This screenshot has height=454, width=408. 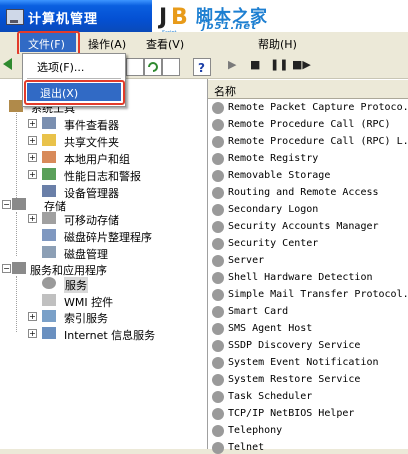 What do you see at coordinates (102, 176) in the screenshot?
I see `tree-item-label: 性能日志和警报` at bounding box center [102, 176].